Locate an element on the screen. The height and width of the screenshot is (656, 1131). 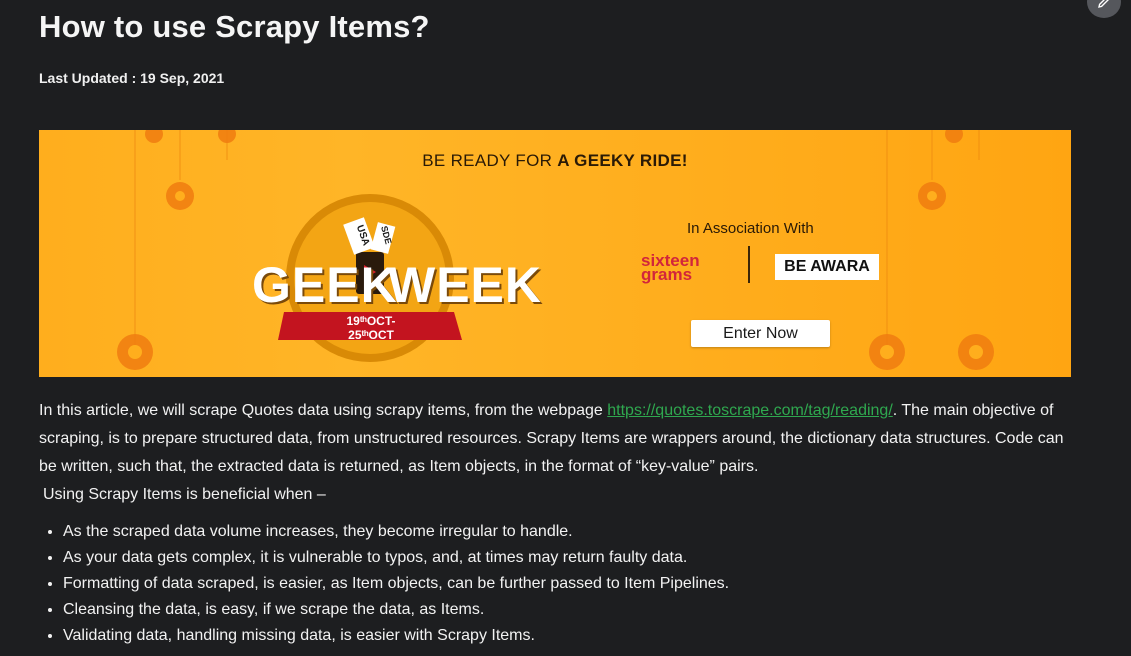
page-title: How to use Scrapy Items? is located at coordinates (234, 26).